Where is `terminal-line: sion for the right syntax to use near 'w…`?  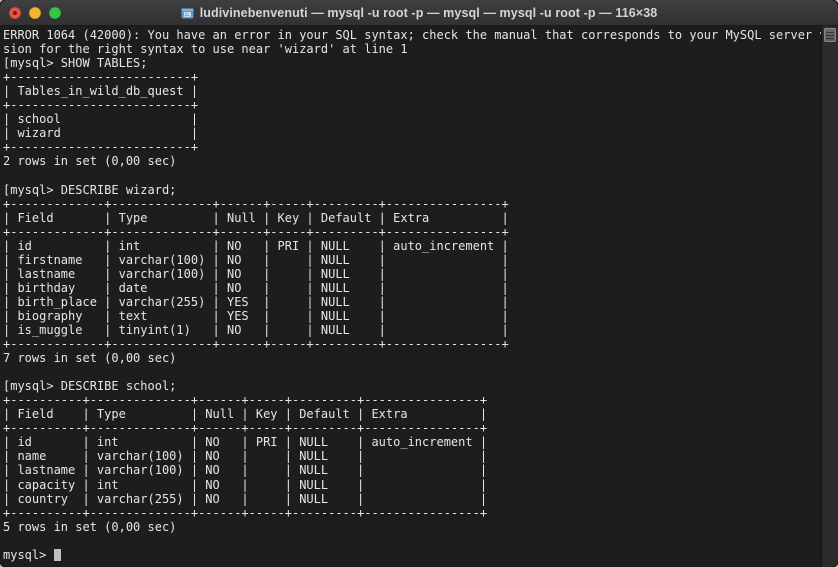
terminal-line: sion for the right syntax to use near 'w… is located at coordinates (417, 49).